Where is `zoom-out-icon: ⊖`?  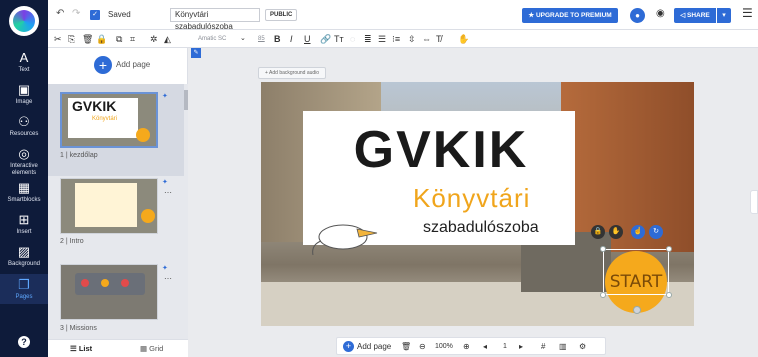
zoom-out-icon: ⊖ is located at coordinates (422, 347).